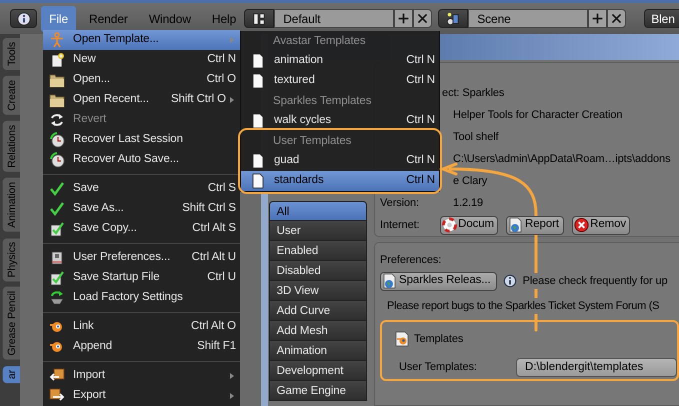 The height and width of the screenshot is (406, 679). I want to click on menu-item: New Ctrl N, so click(141, 60).